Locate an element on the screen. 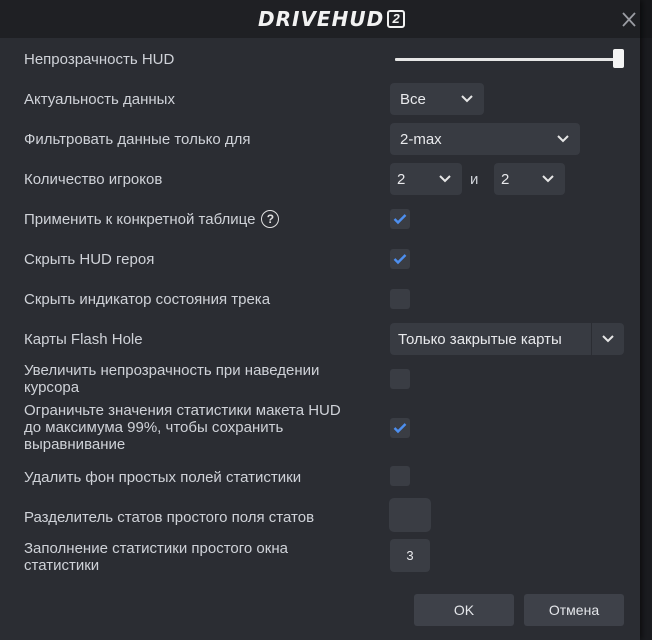 This screenshot has height=640, width=652. help-icon: ? is located at coordinates (270, 219).